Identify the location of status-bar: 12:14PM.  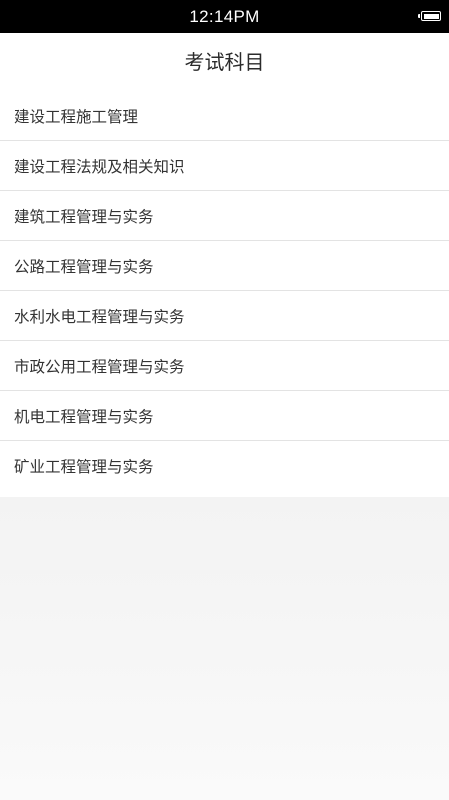
(224, 16).